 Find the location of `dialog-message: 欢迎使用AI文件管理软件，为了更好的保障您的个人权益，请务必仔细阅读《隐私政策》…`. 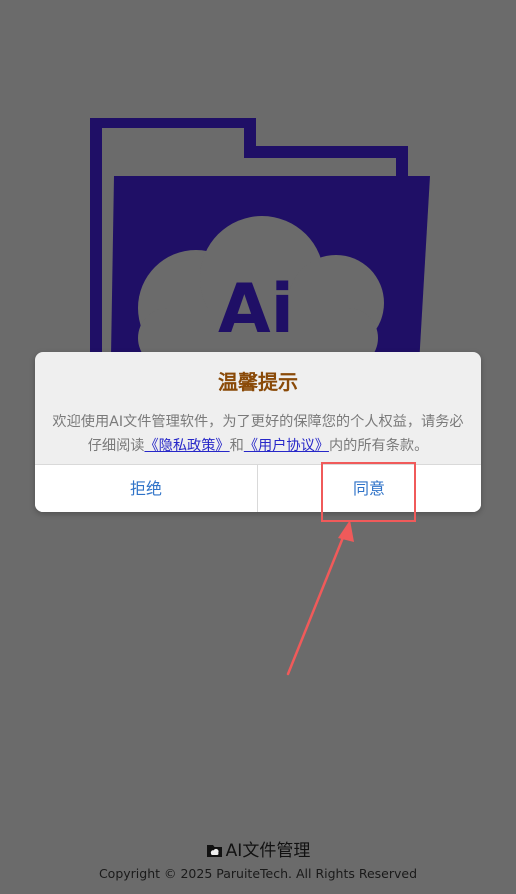

dialog-message: 欢迎使用AI文件管理软件，为了更好的保障您的个人权益，请务必仔细阅读《隐私政策》… is located at coordinates (258, 434).